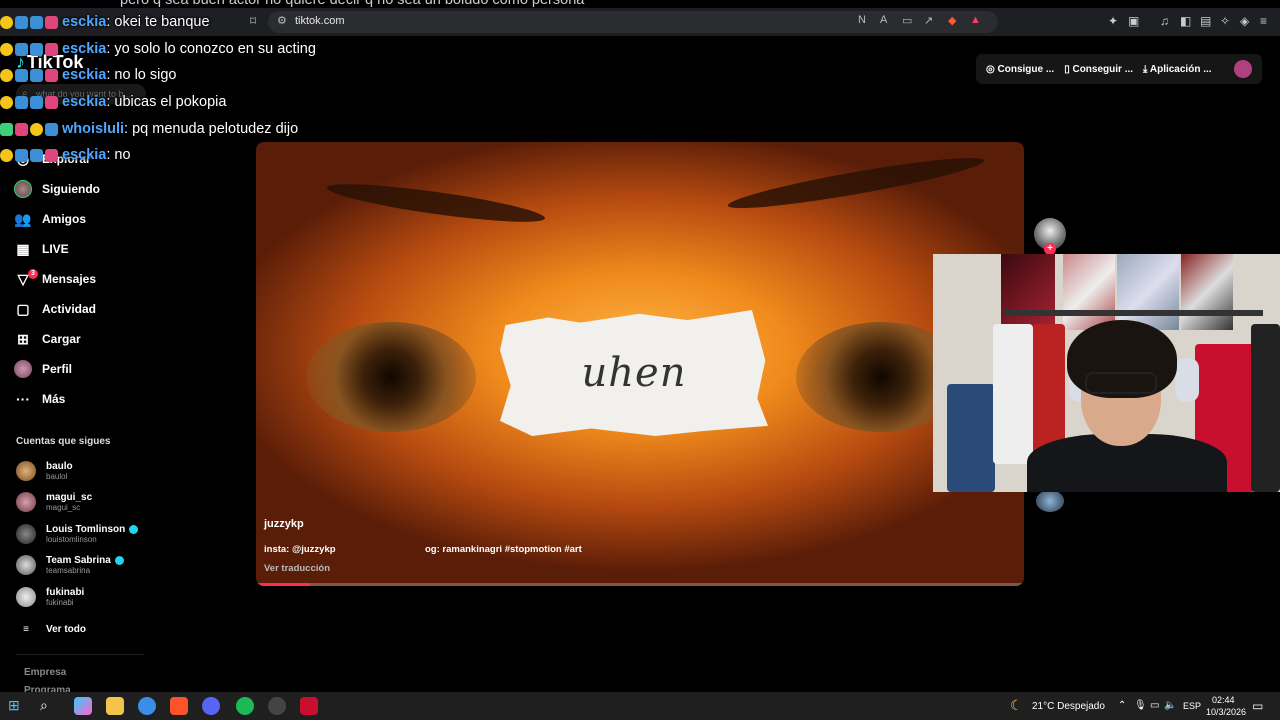 The image size is (1280, 720). What do you see at coordinates (63, 441) in the screenshot?
I see `following-section-title: Cuentas que sigues` at bounding box center [63, 441].